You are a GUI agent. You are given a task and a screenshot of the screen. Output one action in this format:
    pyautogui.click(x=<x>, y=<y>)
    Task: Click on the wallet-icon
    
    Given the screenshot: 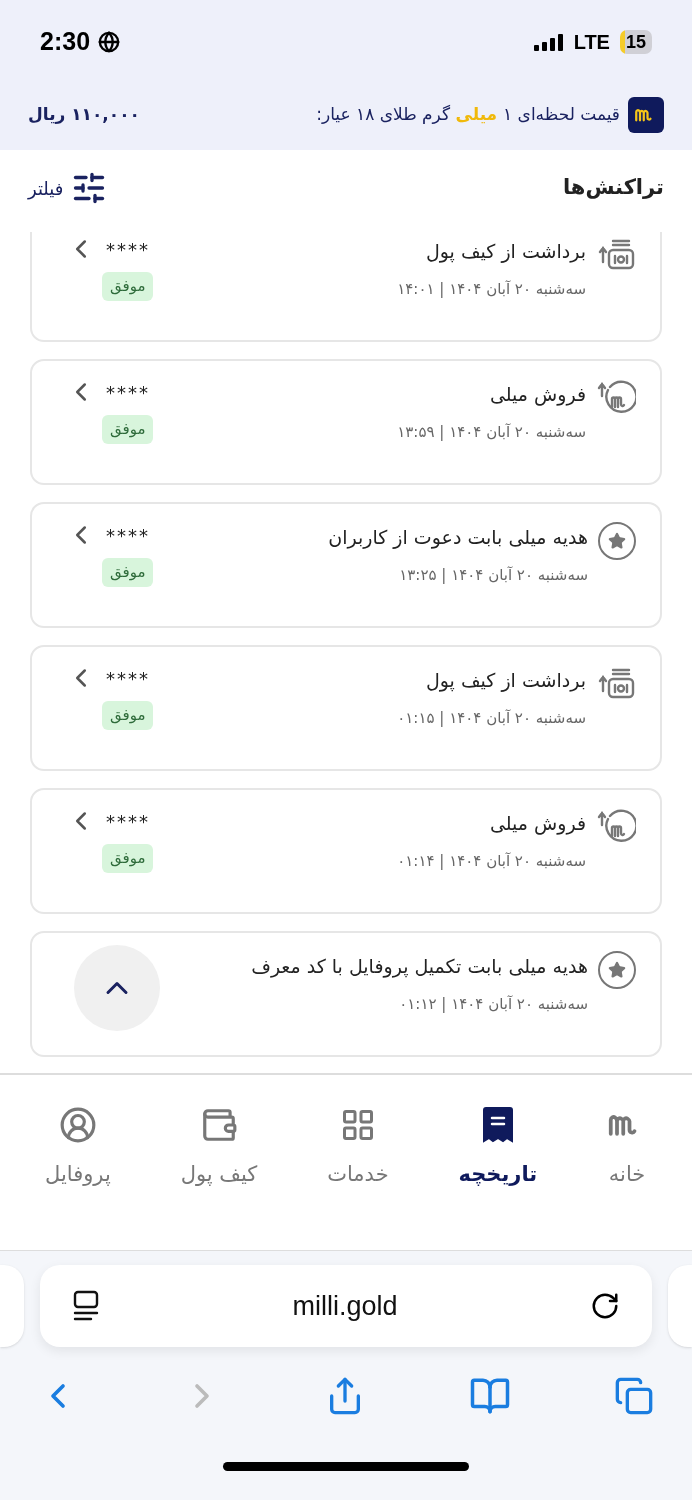 What is the action you would take?
    pyautogui.click(x=219, y=1125)
    